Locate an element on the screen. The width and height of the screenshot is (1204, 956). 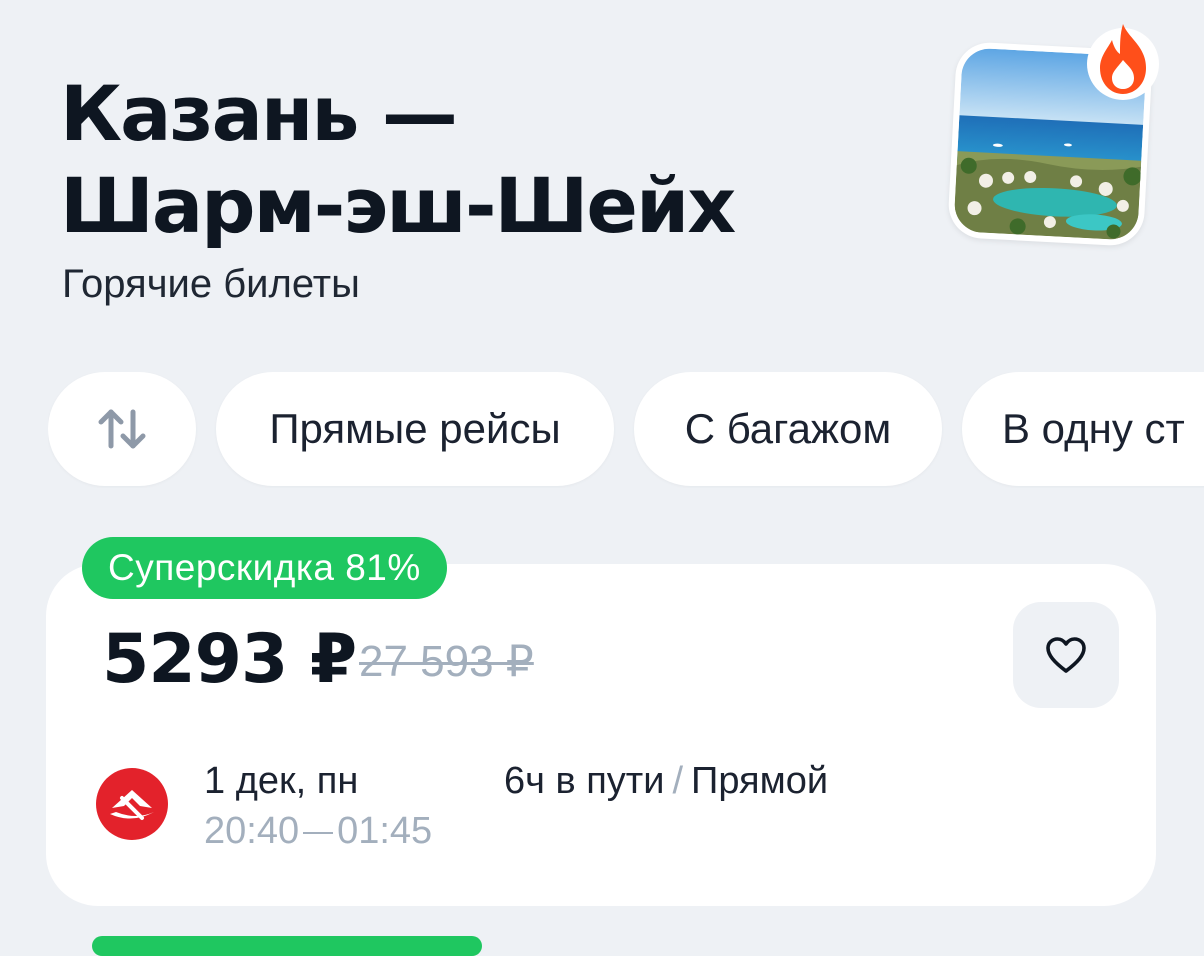
page-title: Казань — Шарм-эш-Шейх is located at coordinates (440, 160).